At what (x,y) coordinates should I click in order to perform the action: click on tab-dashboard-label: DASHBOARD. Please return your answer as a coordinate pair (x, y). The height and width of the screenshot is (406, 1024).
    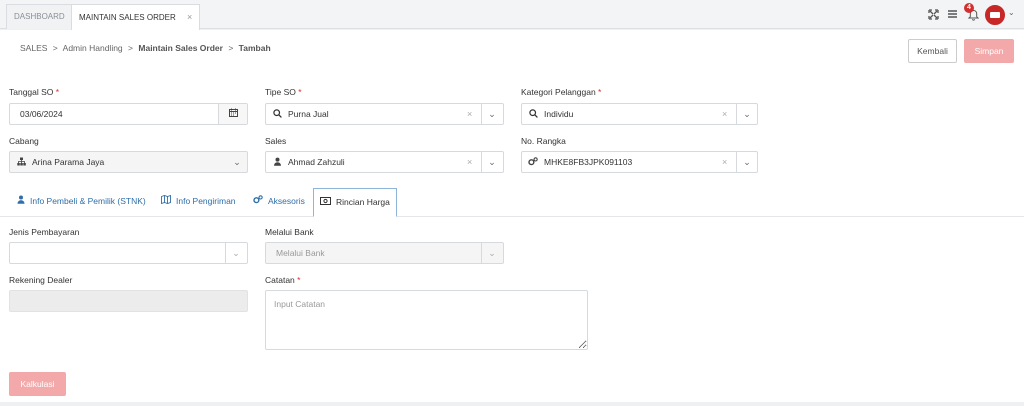
    Looking at the image, I should click on (39, 16).